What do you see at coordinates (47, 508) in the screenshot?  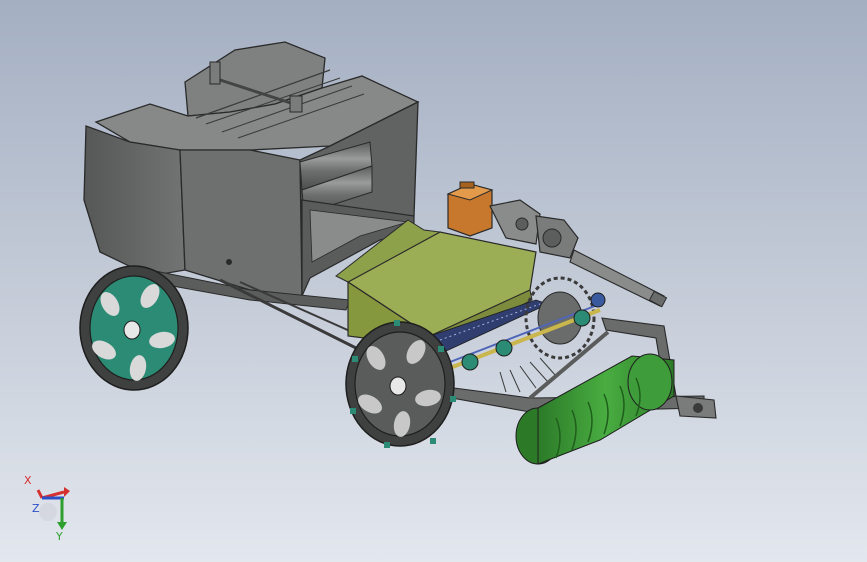 I see `coordinate-triad: X Z Y` at bounding box center [47, 508].